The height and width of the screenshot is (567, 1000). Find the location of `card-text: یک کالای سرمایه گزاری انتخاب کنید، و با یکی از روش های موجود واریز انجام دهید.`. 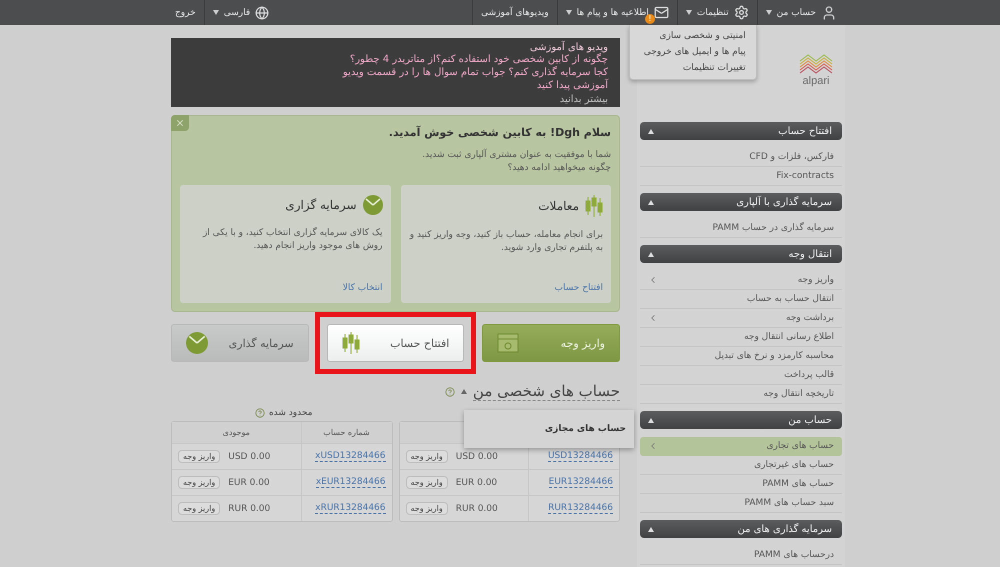

card-text: یک کالای سرمایه گزاری انتخاب کنید، و با یکی از روش های موجود واریز انجام دهید. is located at coordinates (292, 240).